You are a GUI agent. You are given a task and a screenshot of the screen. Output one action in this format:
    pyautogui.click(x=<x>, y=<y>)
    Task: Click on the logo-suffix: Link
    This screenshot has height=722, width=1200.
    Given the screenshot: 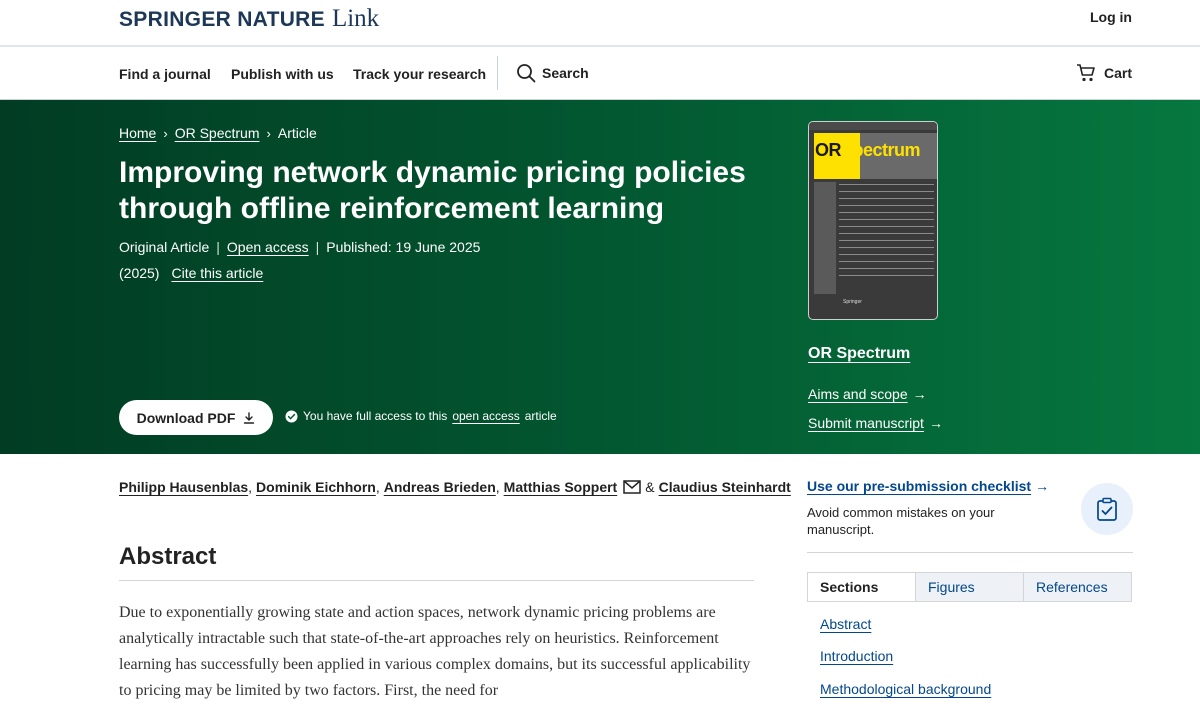 What is the action you would take?
    pyautogui.click(x=355, y=18)
    